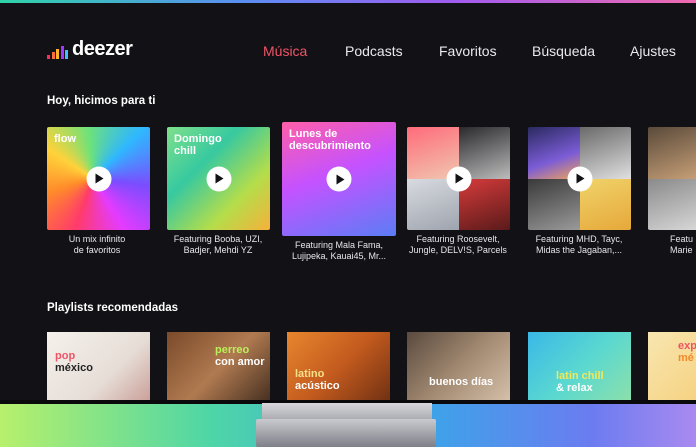  I want to click on playlist-explora-mexico: expl mé, so click(672, 367).